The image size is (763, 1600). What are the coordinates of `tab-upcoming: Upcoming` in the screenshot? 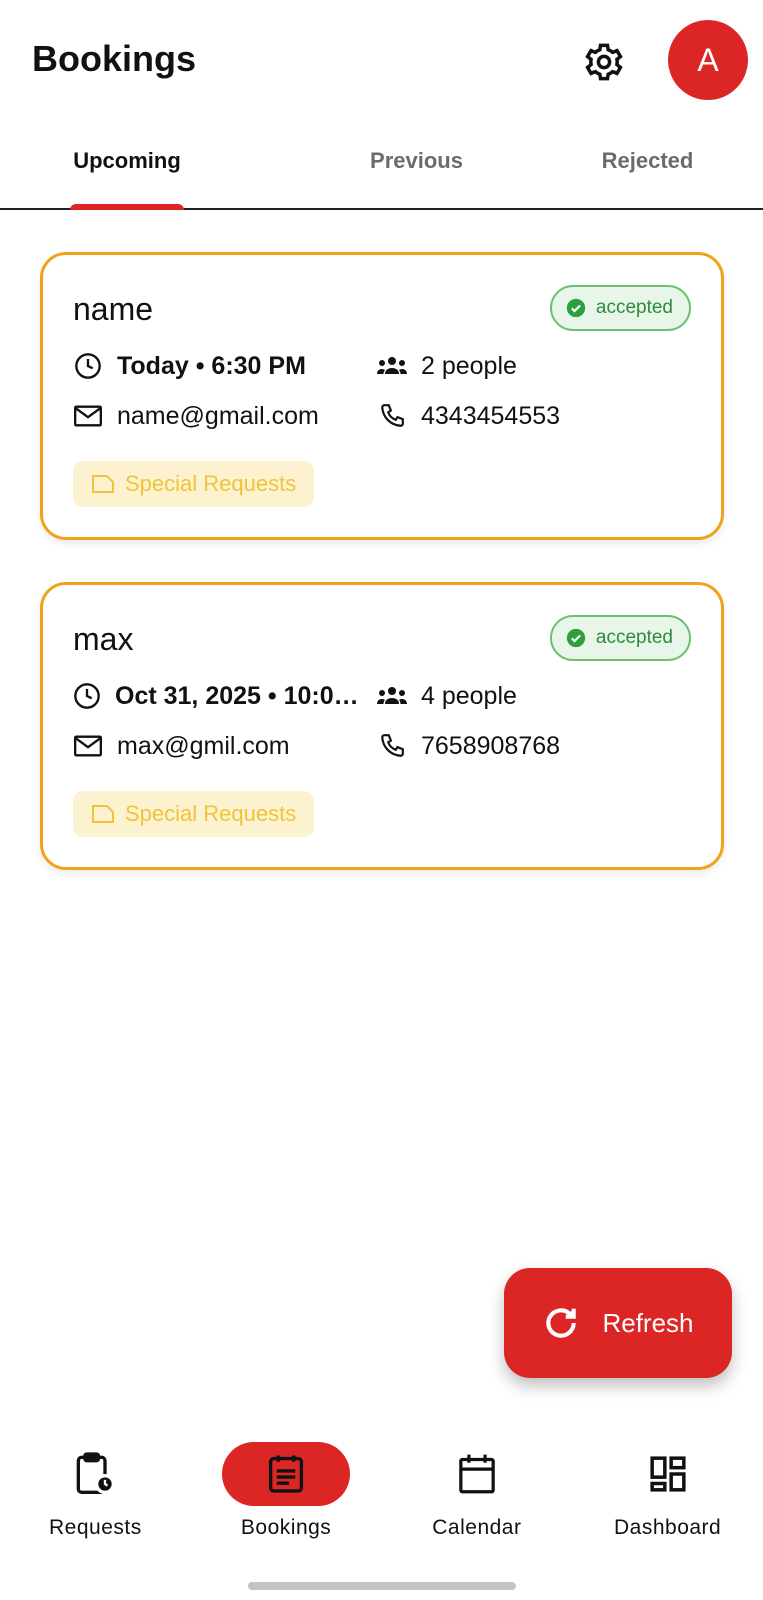 It's located at (150, 169).